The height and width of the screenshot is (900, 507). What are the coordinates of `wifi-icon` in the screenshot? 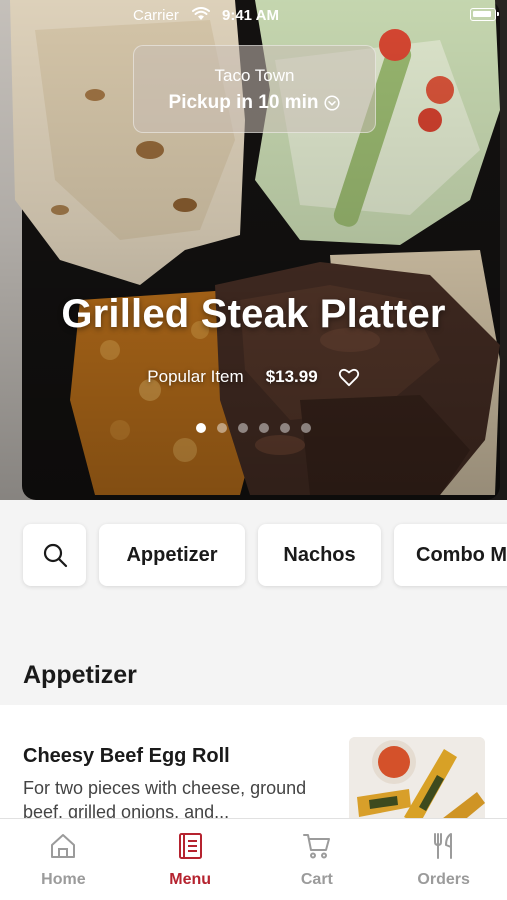 It's located at (201, 13).